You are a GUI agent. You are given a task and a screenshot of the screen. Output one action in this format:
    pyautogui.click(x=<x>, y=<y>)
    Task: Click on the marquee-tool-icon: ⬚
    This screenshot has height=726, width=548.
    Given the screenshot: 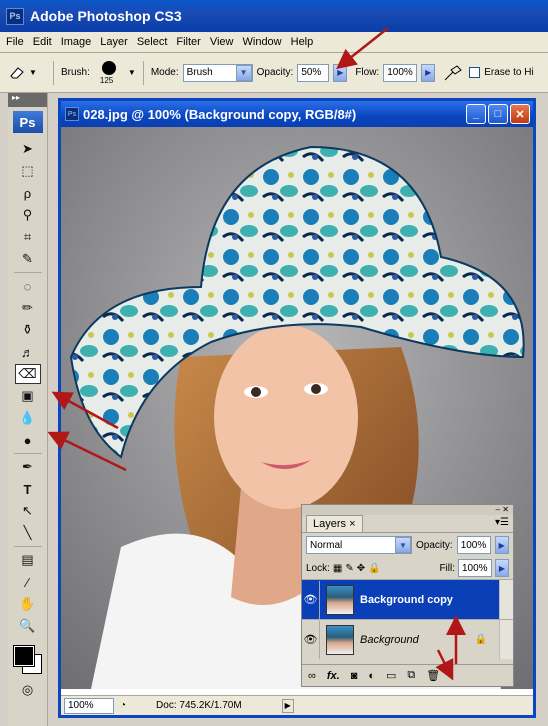 What is the action you would take?
    pyautogui.click(x=28, y=171)
    